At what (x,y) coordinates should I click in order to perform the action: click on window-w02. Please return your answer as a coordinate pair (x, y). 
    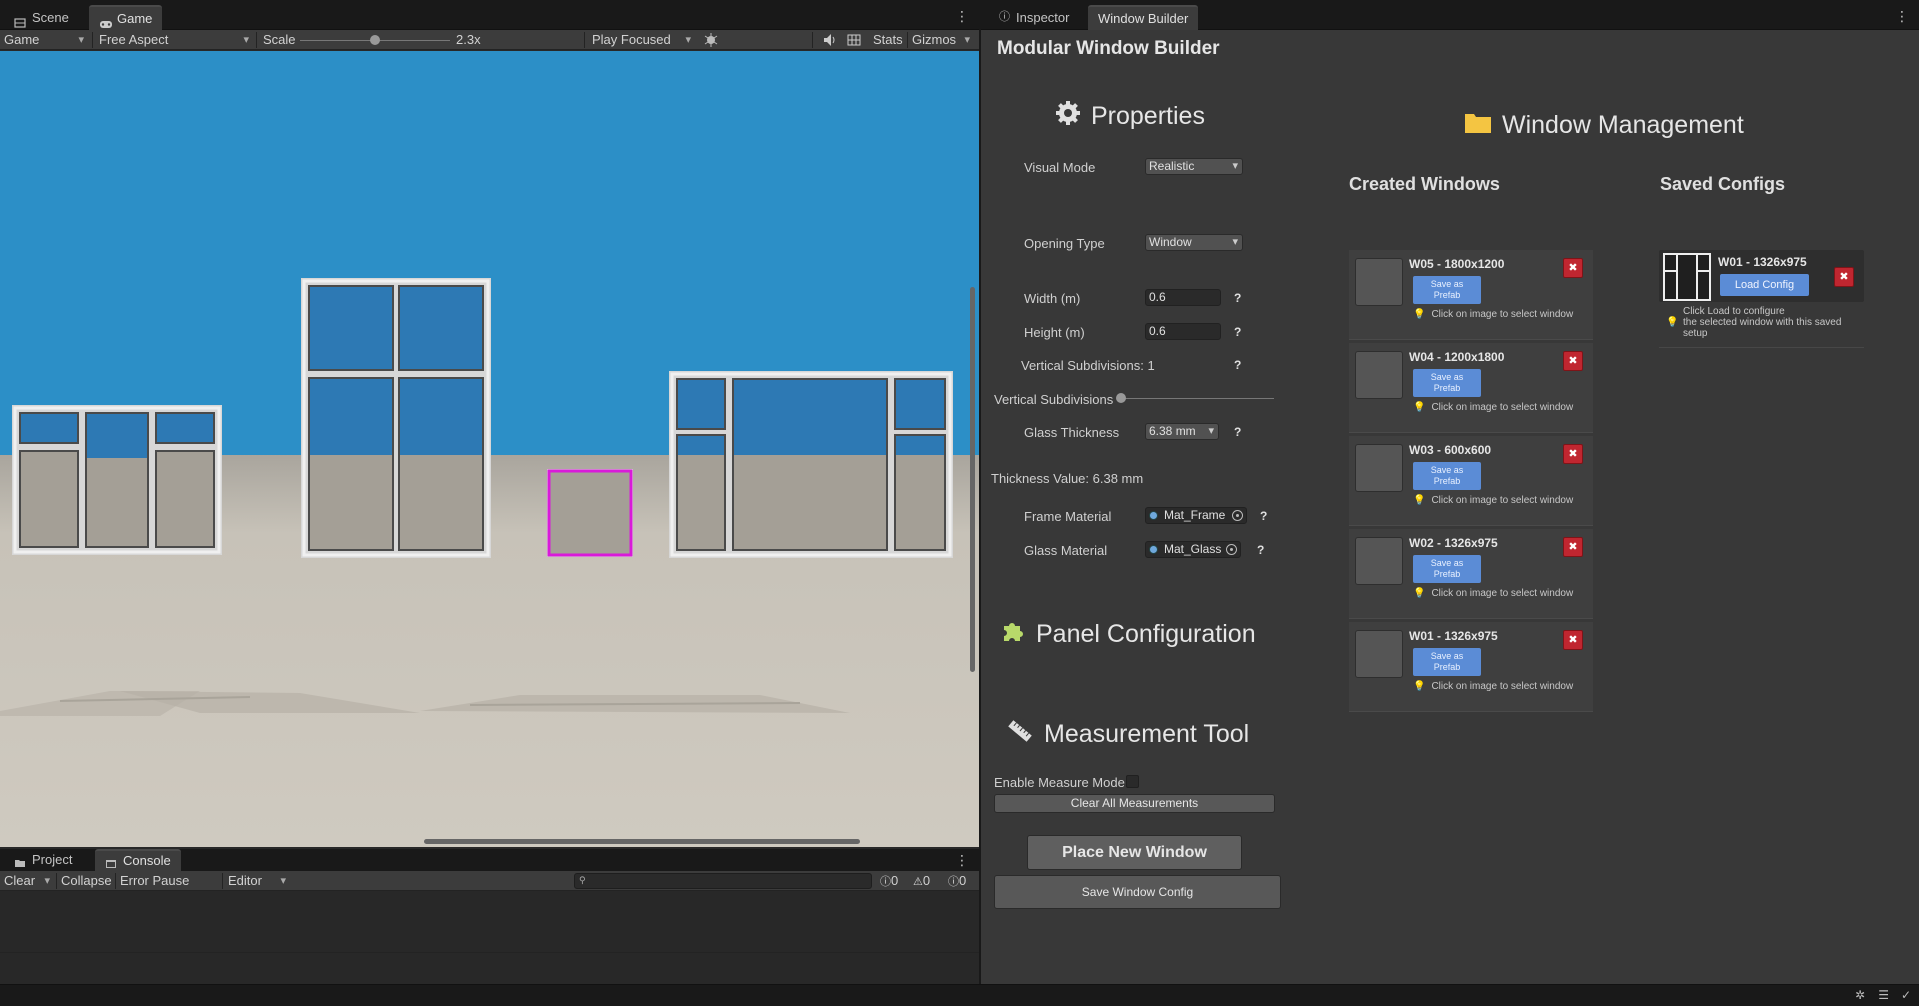
    Looking at the image, I should click on (117, 480).